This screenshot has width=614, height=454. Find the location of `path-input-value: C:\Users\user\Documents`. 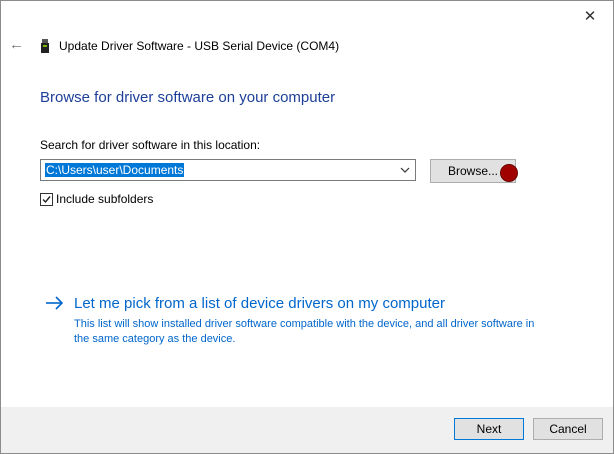

path-input-value: C:\Users\user\Documents is located at coordinates (115, 170).